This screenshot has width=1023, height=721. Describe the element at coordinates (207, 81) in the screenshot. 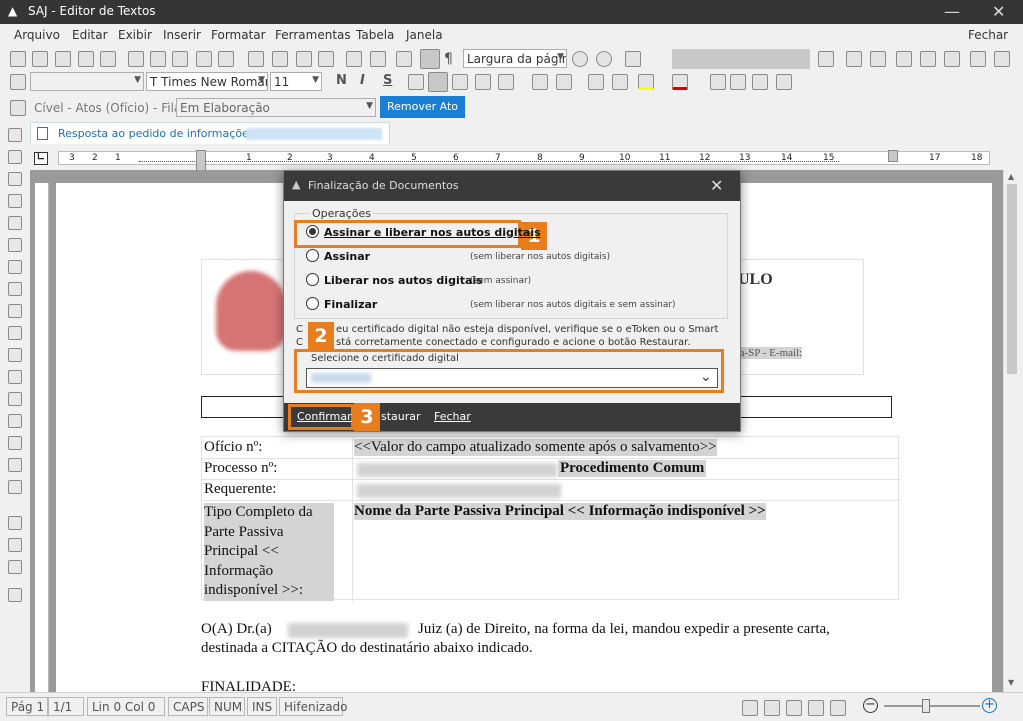

I see `font-select: T Times New Romar ▼` at that location.